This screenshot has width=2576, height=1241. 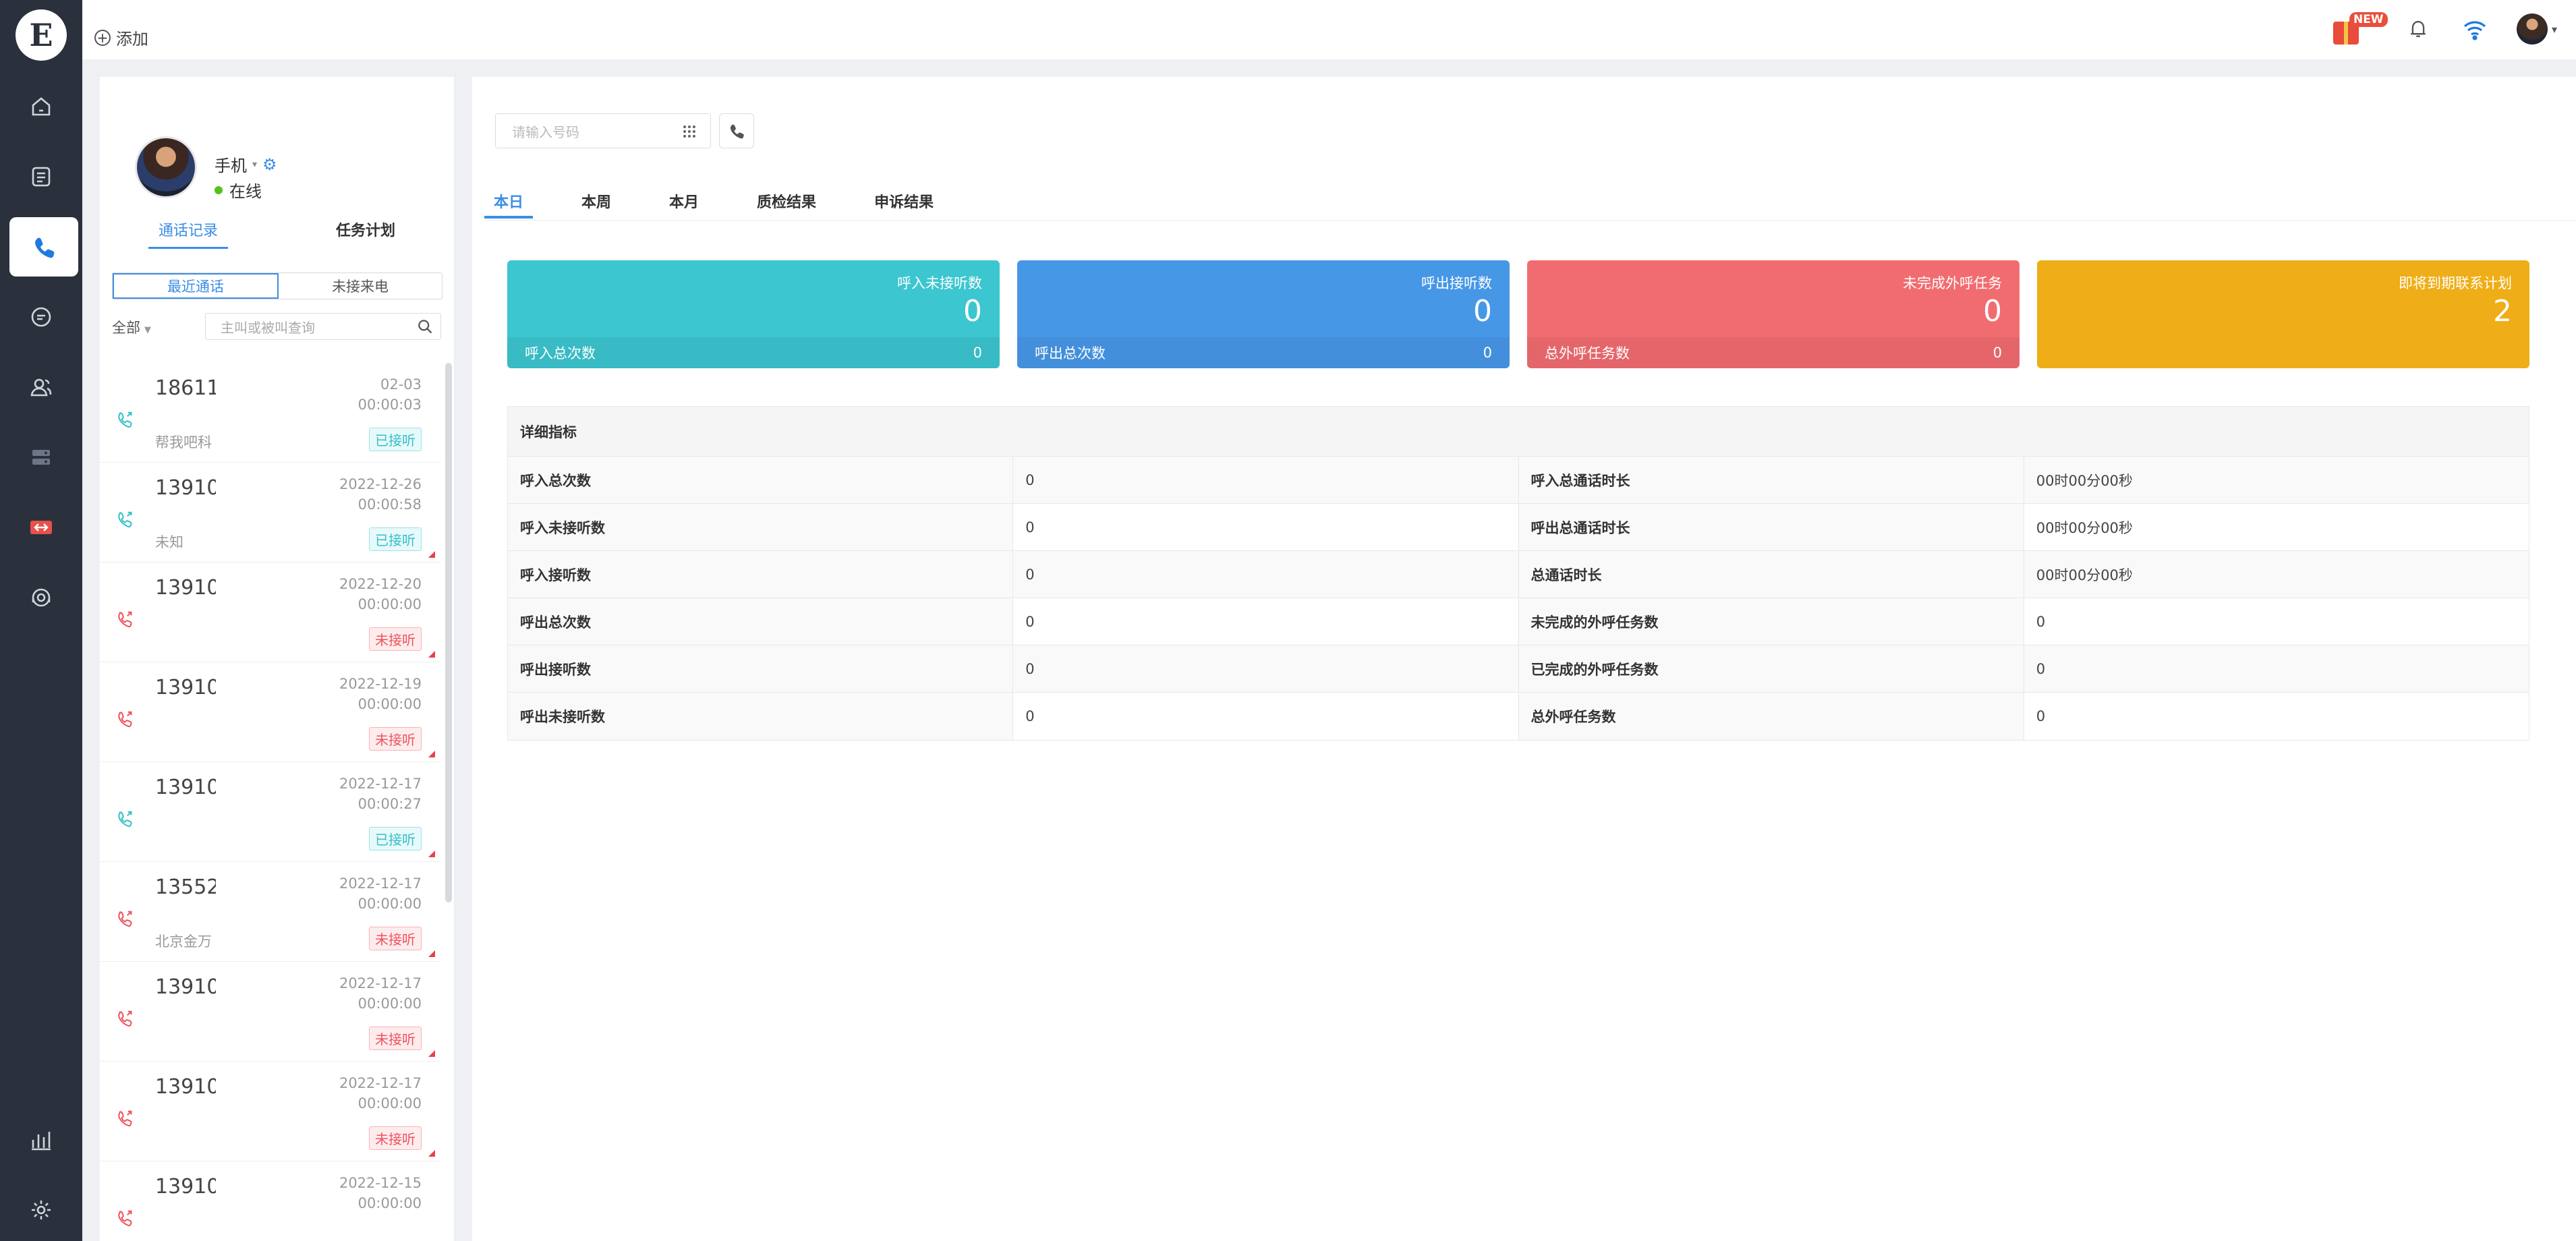 What do you see at coordinates (41, 597) in the screenshot?
I see `support-icon` at bounding box center [41, 597].